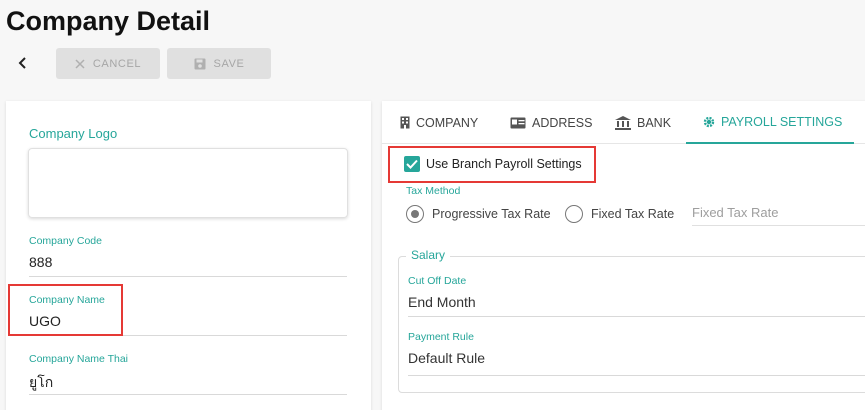  I want to click on company-name-field: Company Name UGO, so click(188, 315).